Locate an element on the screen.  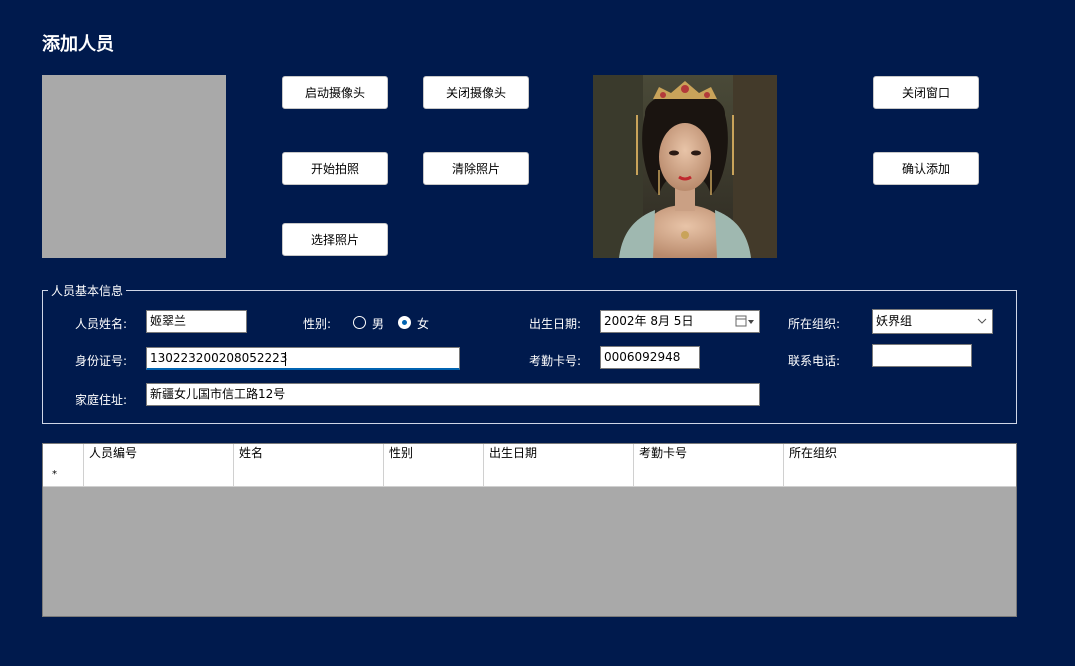
org-label: 所在组织: is located at coordinates (814, 324).